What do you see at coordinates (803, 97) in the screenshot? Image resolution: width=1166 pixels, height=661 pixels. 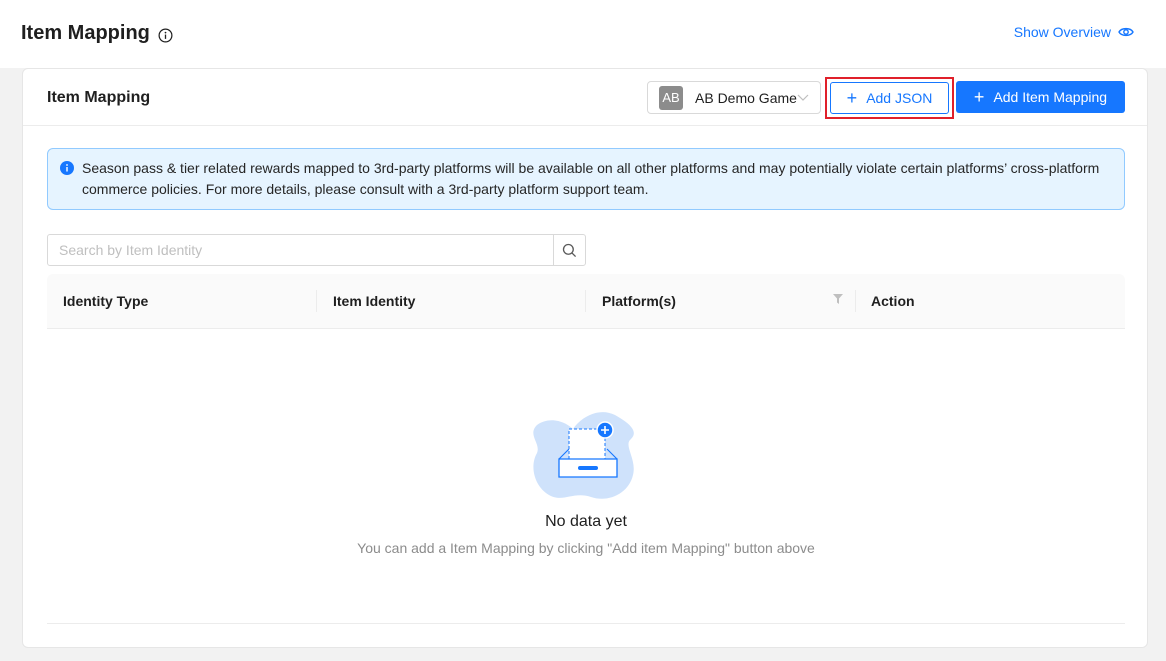 I see `chevron-down-icon` at bounding box center [803, 97].